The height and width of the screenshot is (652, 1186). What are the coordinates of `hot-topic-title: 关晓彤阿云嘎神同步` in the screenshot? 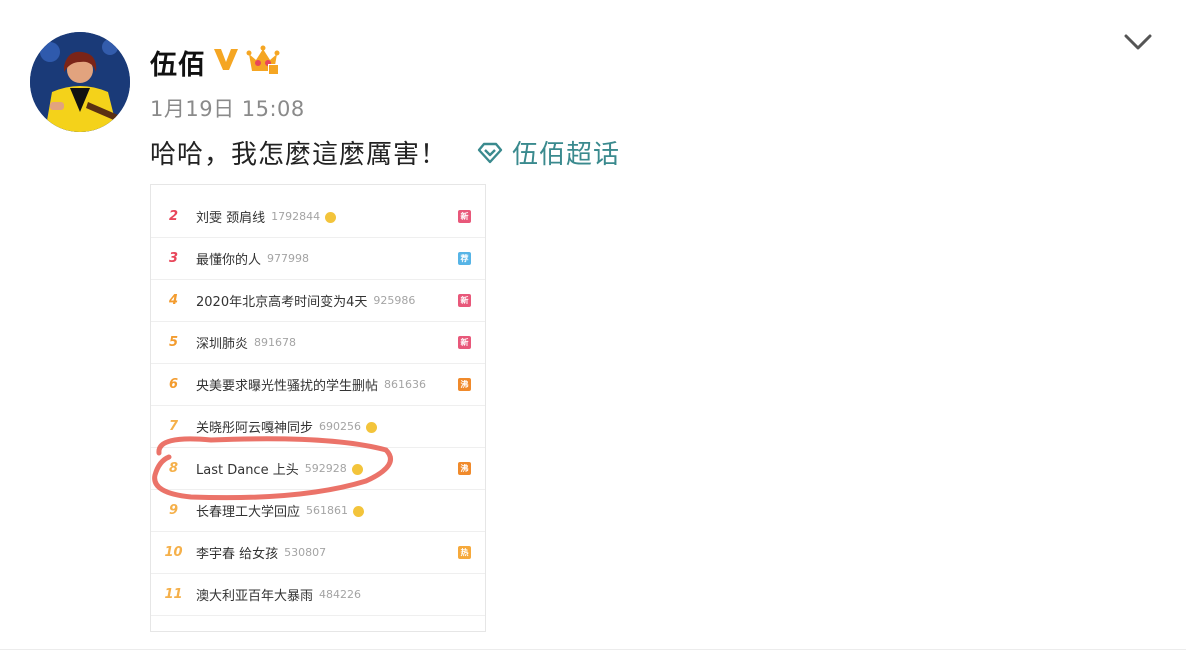 It's located at (255, 428).